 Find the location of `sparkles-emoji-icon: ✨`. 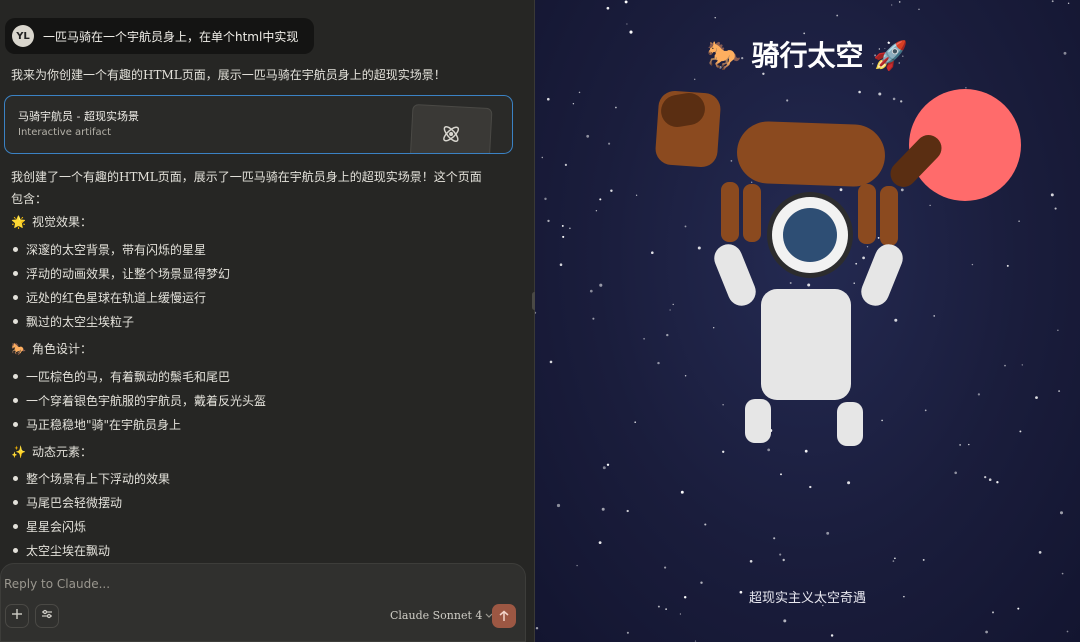

sparkles-emoji-icon: ✨ is located at coordinates (18, 451).